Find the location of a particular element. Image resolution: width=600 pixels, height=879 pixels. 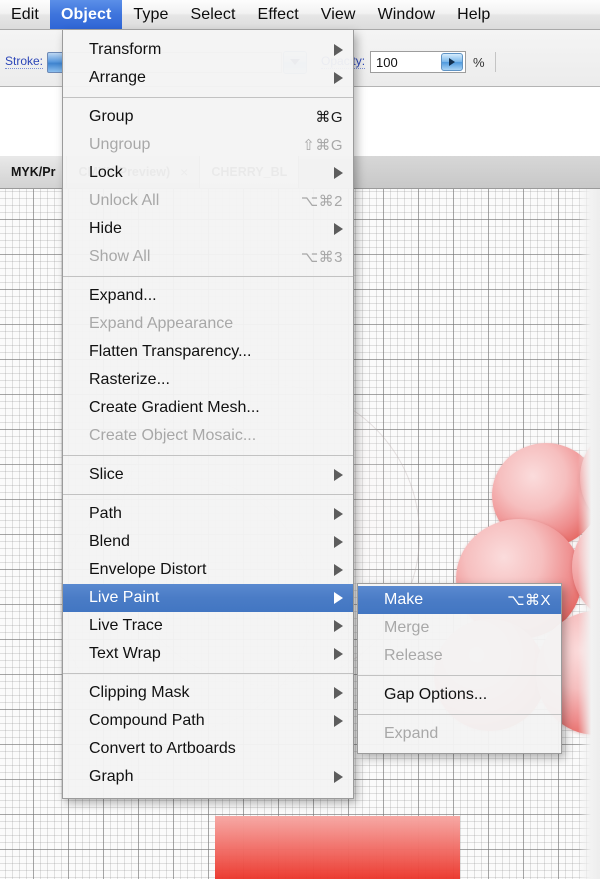

document-tab: MYK/Pr is located at coordinates (34, 172).